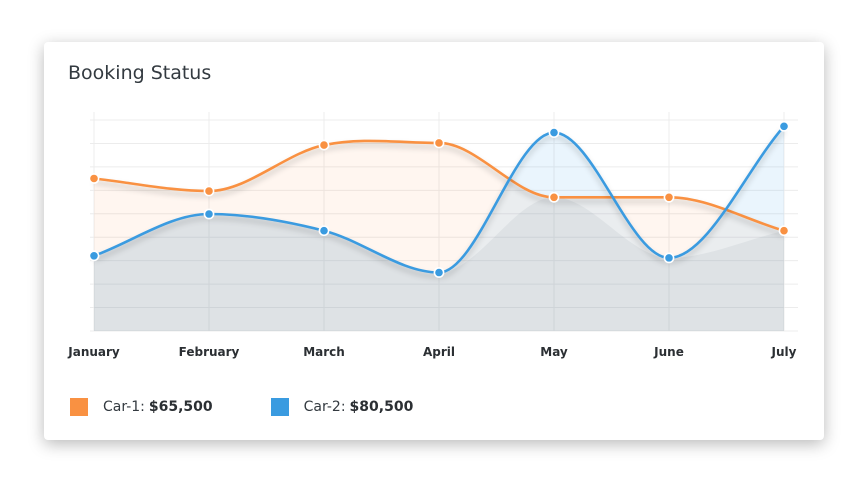 This screenshot has width=865, height=484. What do you see at coordinates (180, 407) in the screenshot?
I see `legend-value-car-1: $65,500` at bounding box center [180, 407].